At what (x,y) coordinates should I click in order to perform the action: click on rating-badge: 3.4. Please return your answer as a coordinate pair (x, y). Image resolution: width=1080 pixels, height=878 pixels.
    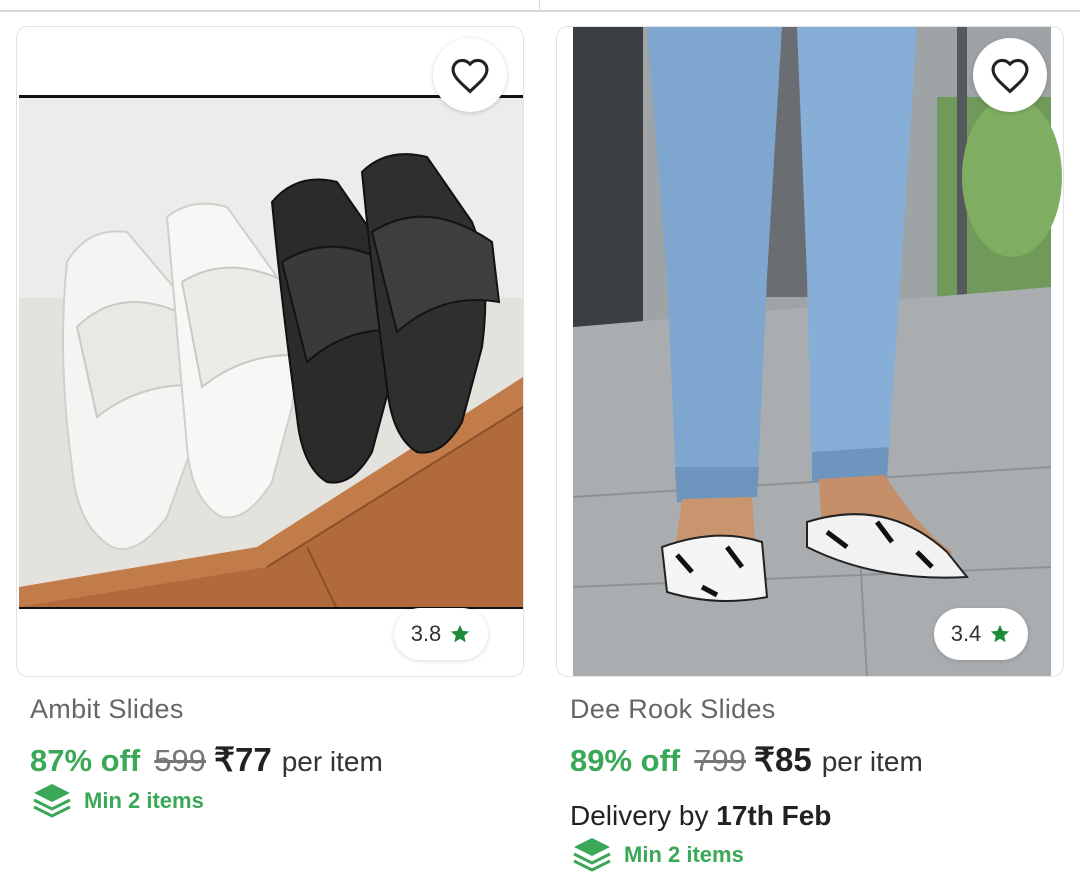
    Looking at the image, I should click on (981, 634).